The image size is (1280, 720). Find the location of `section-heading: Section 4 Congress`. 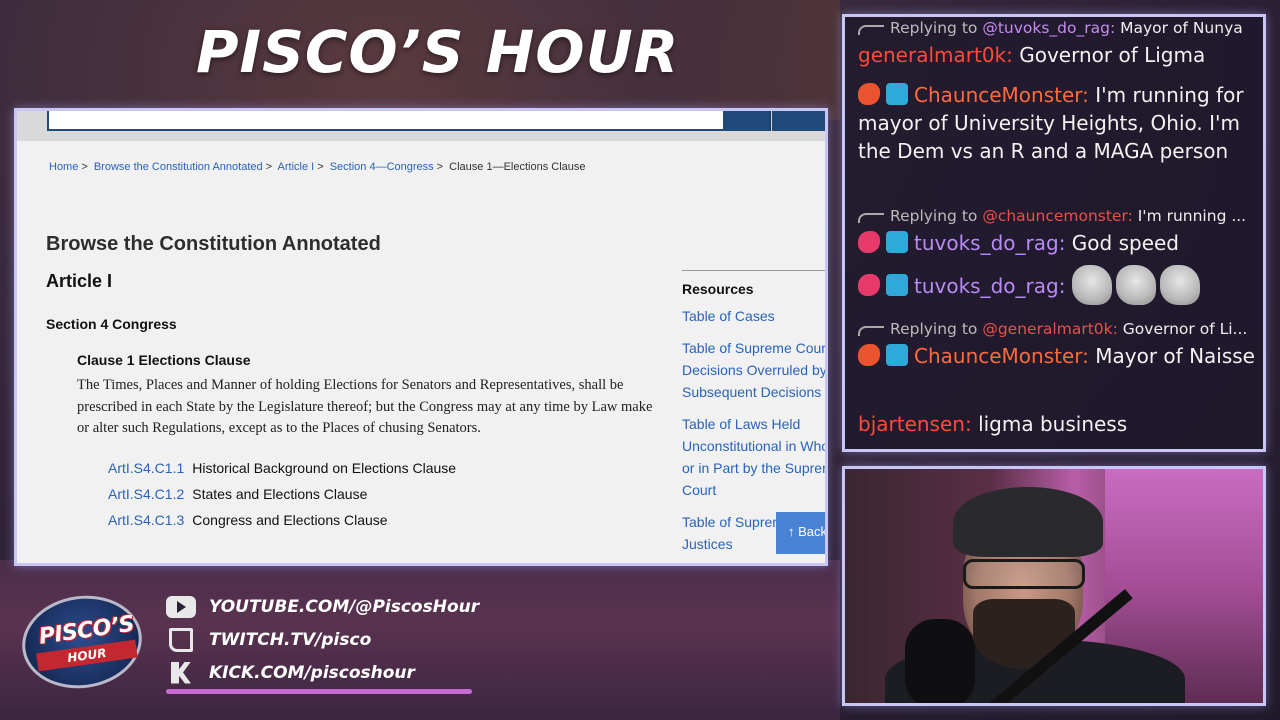

section-heading: Section 4 Congress is located at coordinates (111, 324).